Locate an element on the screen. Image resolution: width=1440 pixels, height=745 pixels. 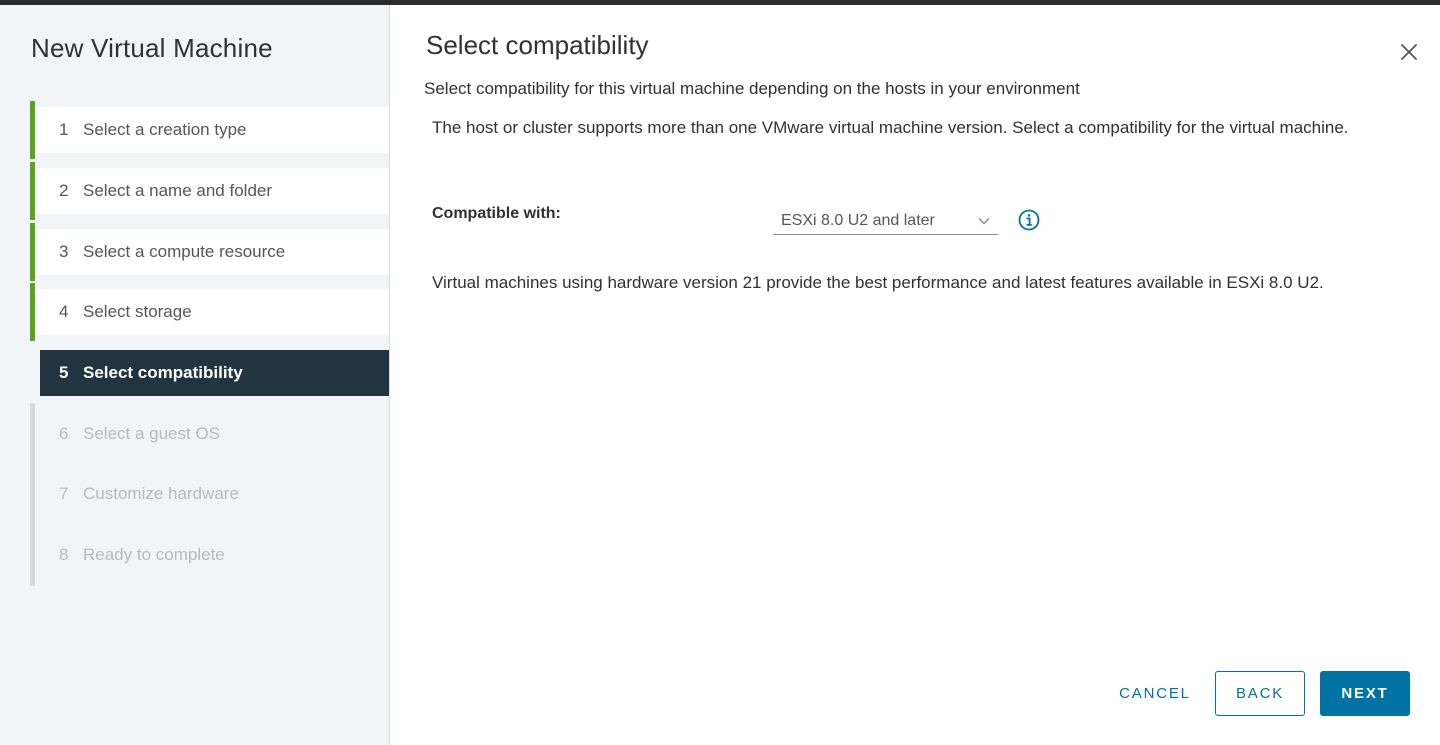
back-button: BACK is located at coordinates (1260, 693).